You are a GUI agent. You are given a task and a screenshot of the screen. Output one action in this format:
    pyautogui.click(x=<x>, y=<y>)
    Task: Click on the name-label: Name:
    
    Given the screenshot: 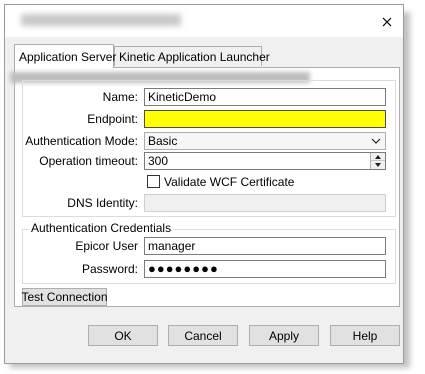 What is the action you would take?
    pyautogui.click(x=120, y=97)
    